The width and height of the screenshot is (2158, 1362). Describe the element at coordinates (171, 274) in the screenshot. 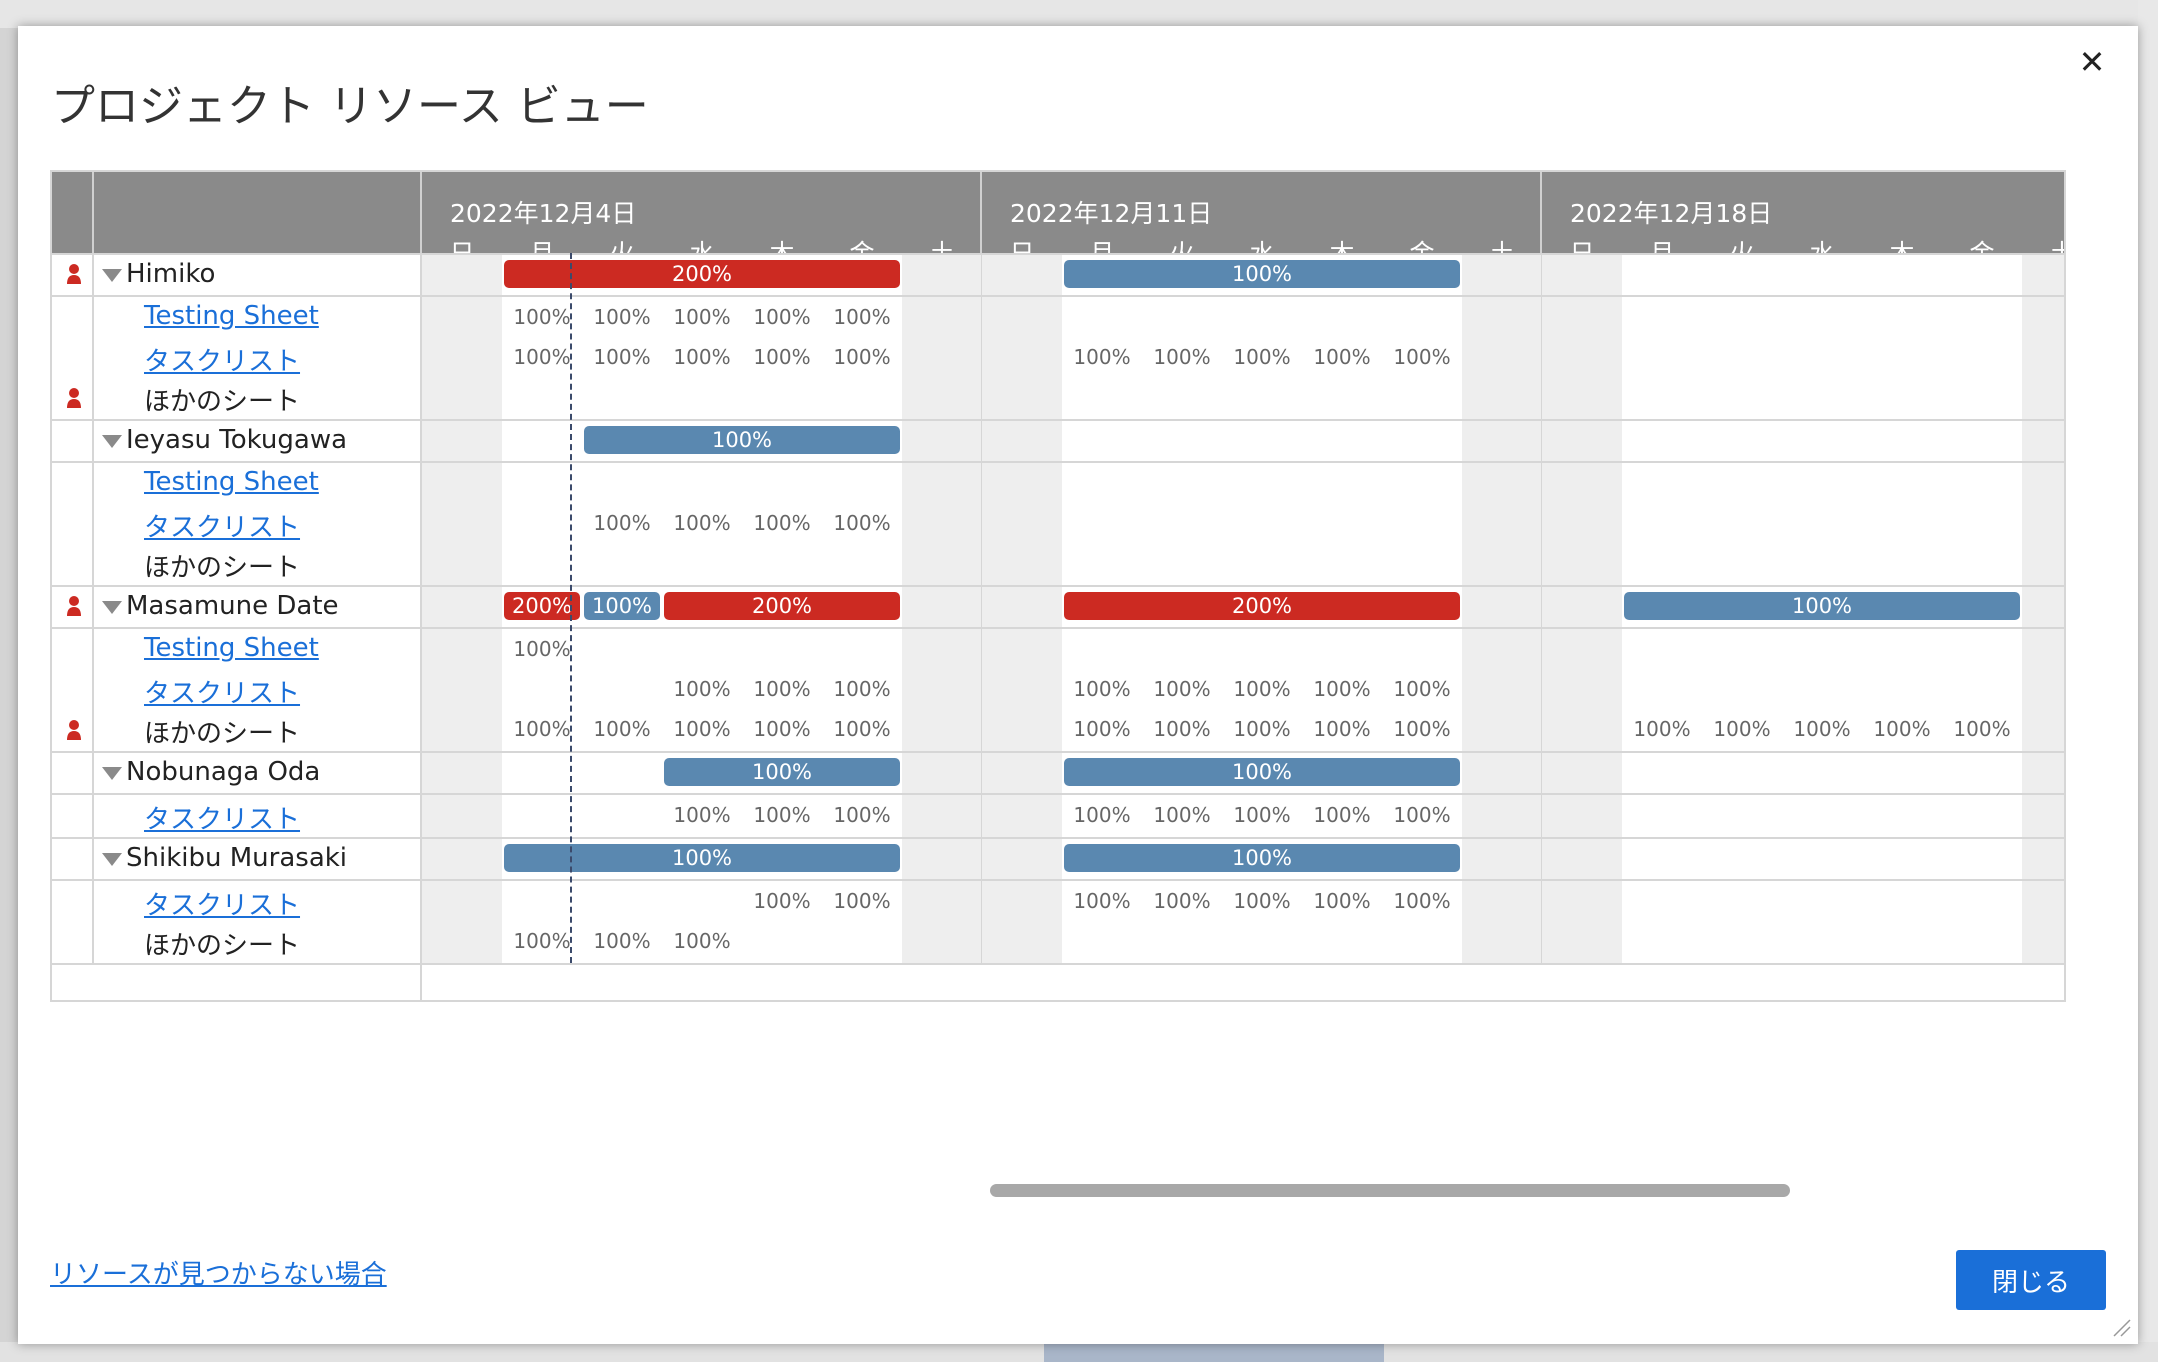

I see `resource-name: Himiko` at that location.